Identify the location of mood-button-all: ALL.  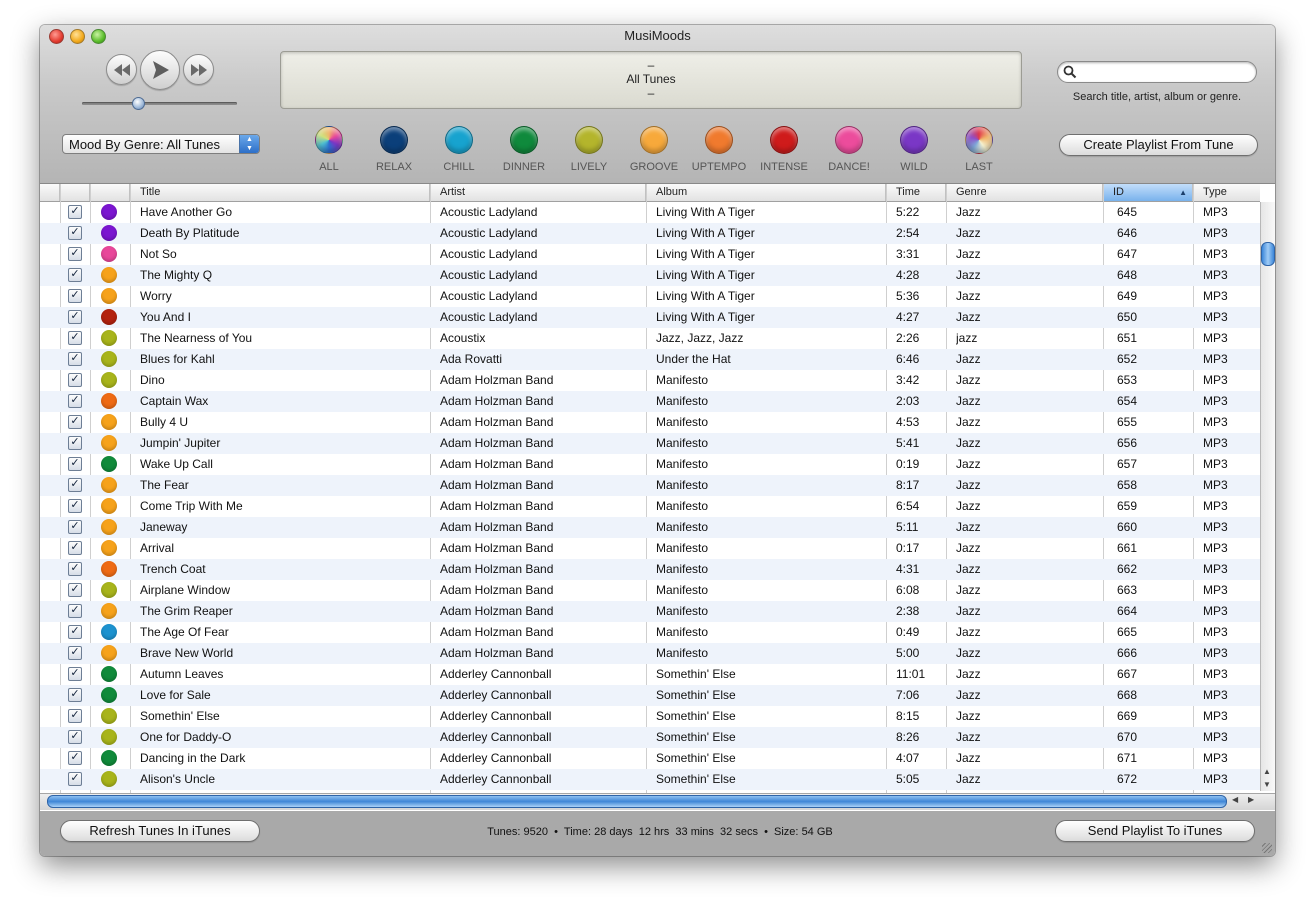
(329, 148).